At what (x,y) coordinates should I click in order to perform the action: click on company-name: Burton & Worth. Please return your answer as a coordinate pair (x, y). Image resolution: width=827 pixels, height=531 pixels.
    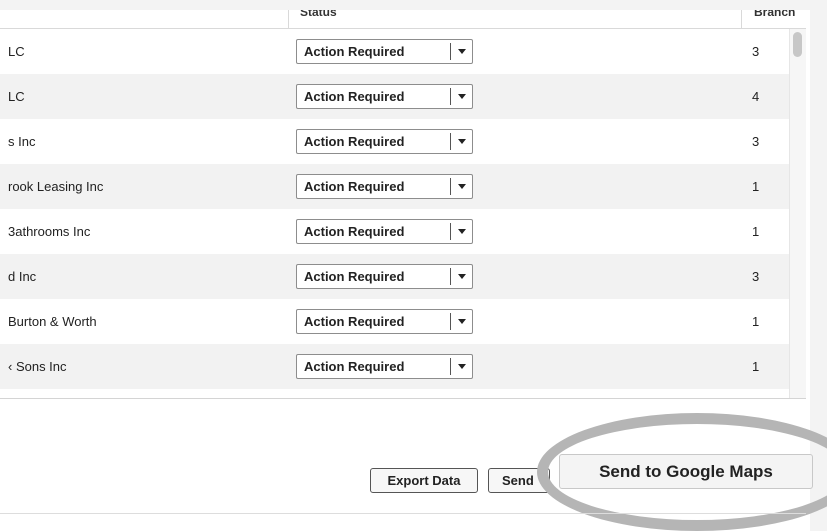
    Looking at the image, I should click on (52, 321).